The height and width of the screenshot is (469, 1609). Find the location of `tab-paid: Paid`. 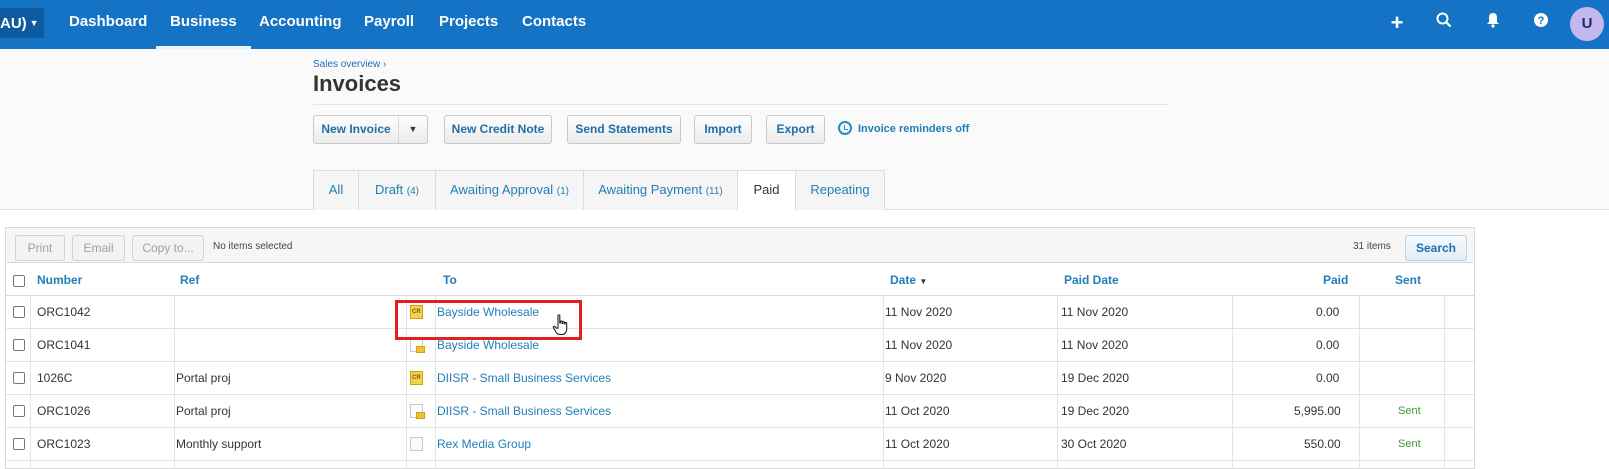

tab-paid: Paid is located at coordinates (766, 190).